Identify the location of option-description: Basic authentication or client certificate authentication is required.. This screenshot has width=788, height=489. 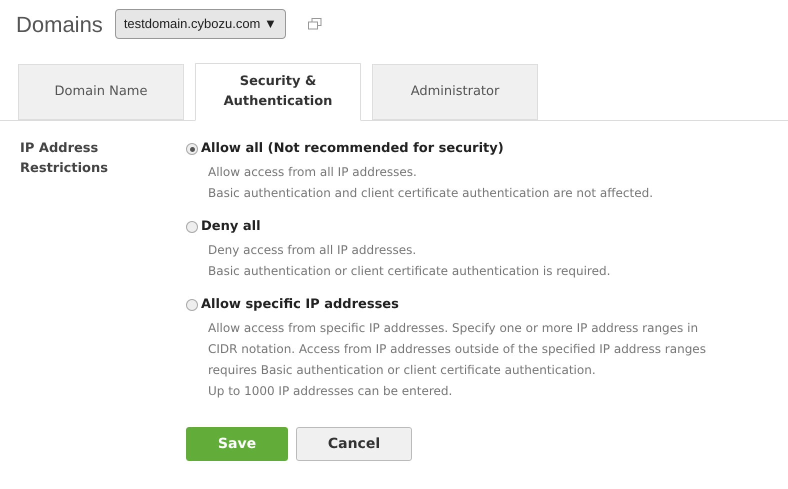
(410, 271).